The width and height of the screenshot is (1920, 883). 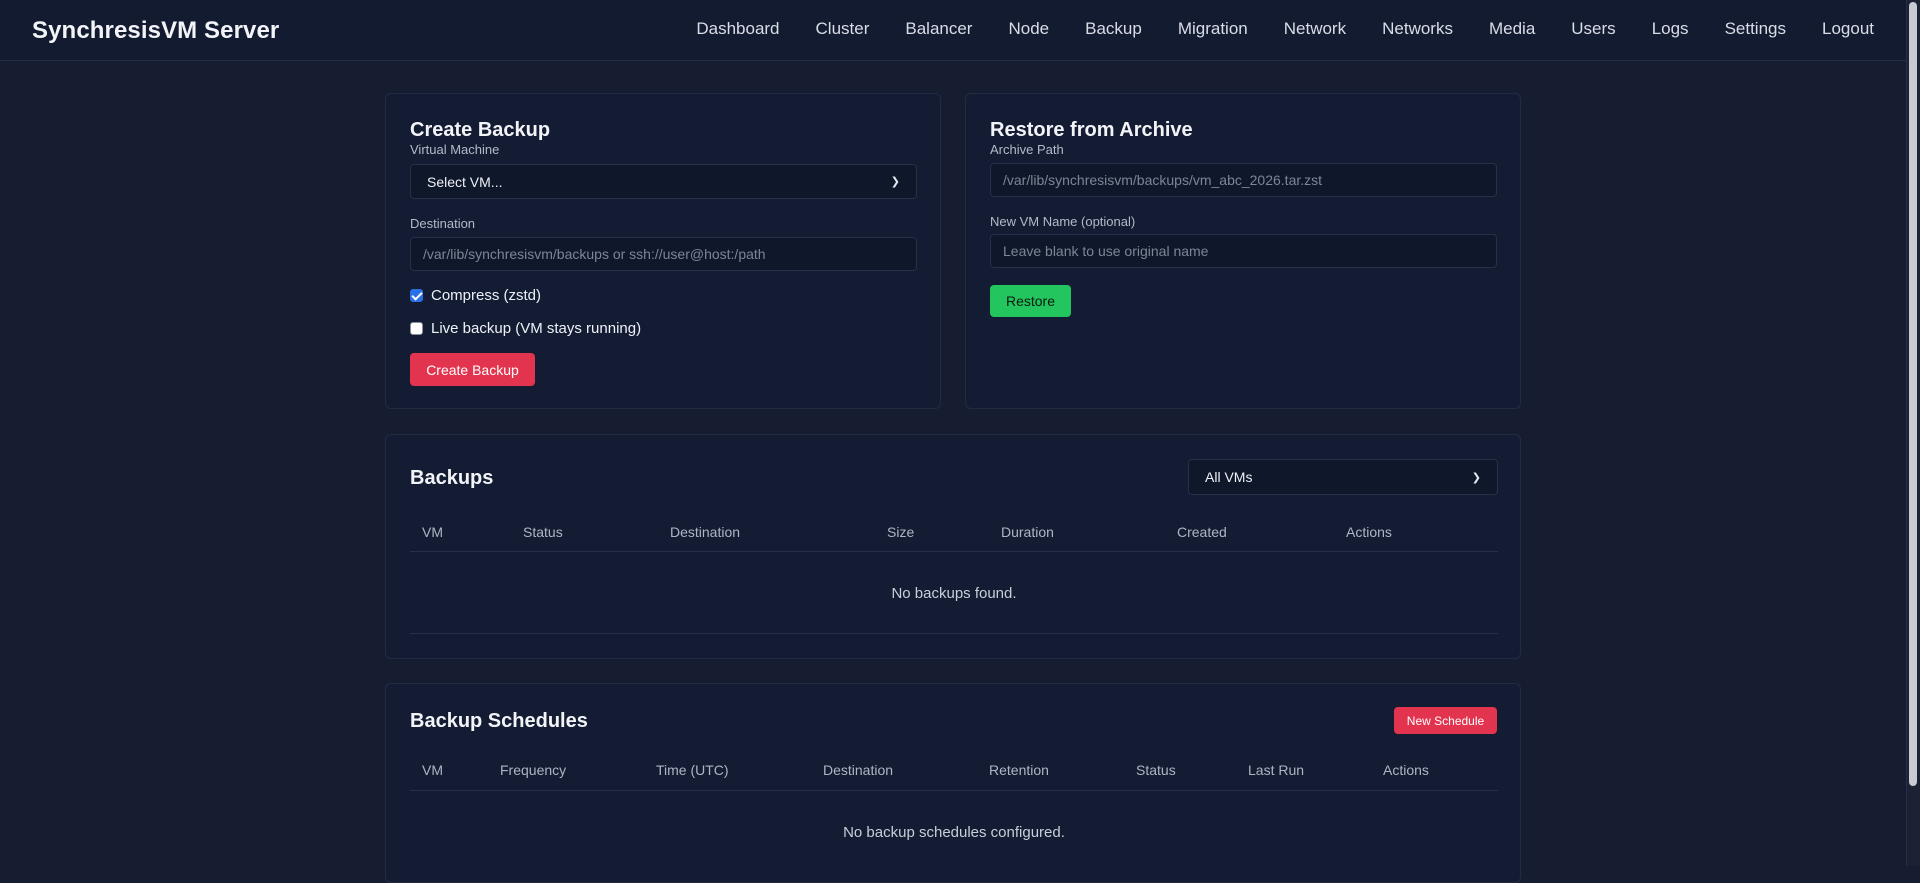 I want to click on nav-backup: Backup, so click(x=1113, y=29).